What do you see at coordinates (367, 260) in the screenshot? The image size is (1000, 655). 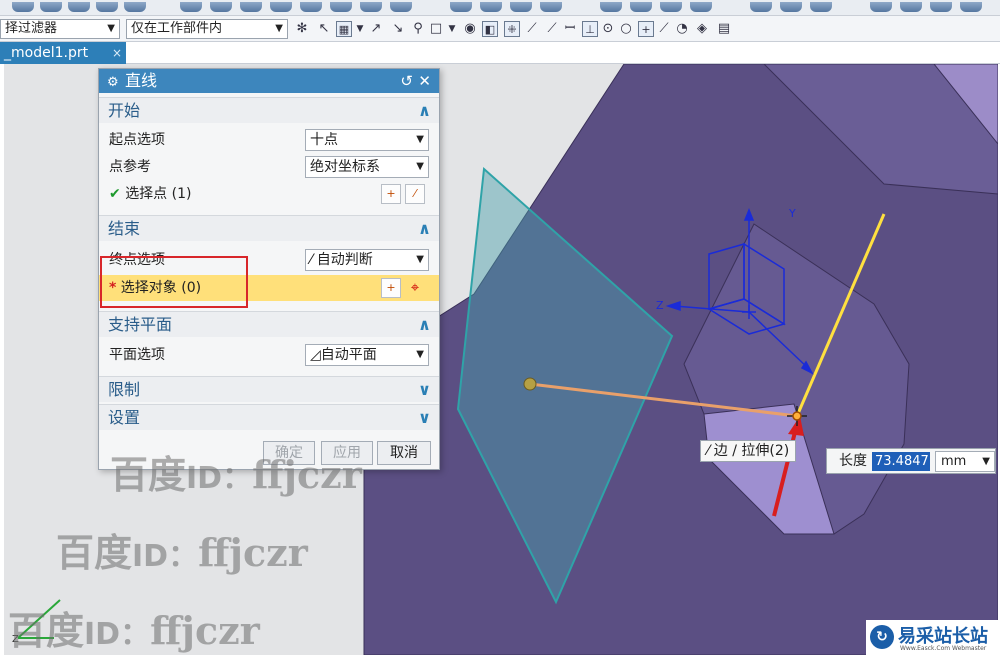 I see `end-option-select: ⁄ 自动判断 ▼` at bounding box center [367, 260].